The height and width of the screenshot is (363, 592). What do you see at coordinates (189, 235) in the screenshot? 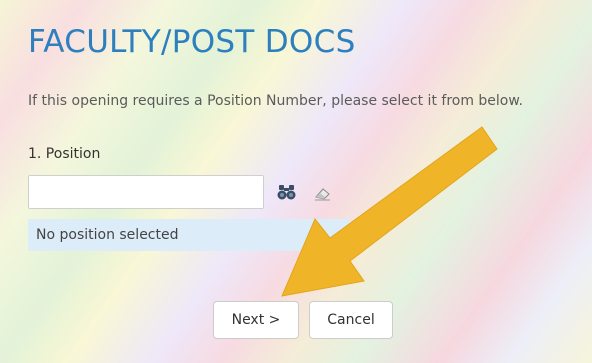
I see `position-selection-status: No position selected` at bounding box center [189, 235].